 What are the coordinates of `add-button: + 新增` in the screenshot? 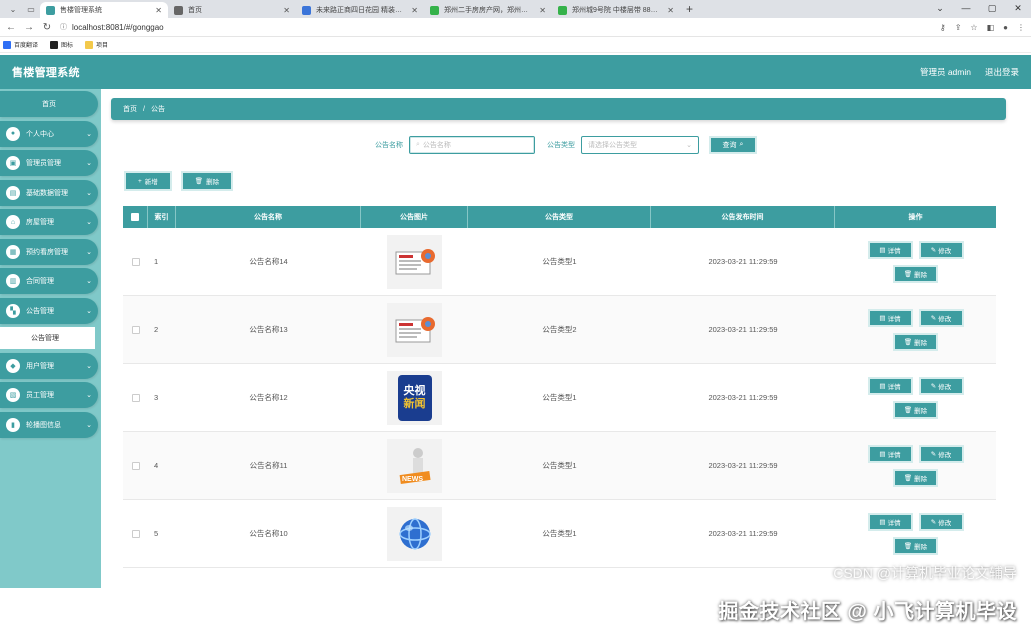 It's located at (148, 181).